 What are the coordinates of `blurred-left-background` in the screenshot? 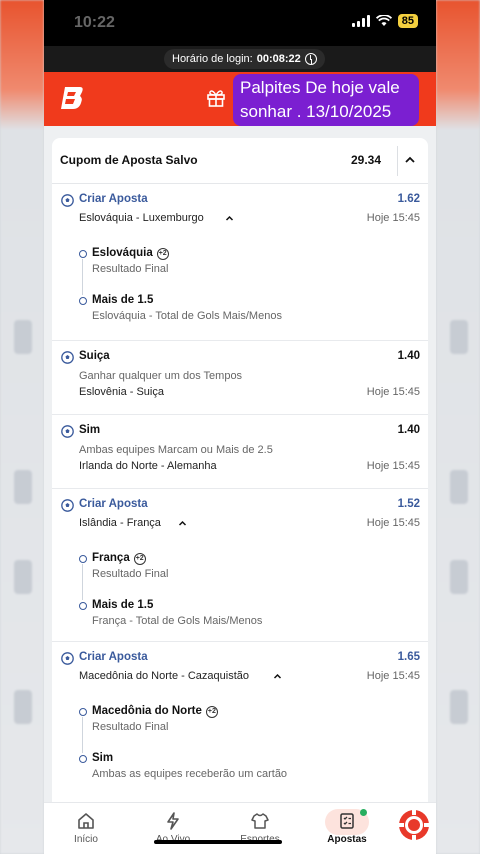 It's located at (22, 427).